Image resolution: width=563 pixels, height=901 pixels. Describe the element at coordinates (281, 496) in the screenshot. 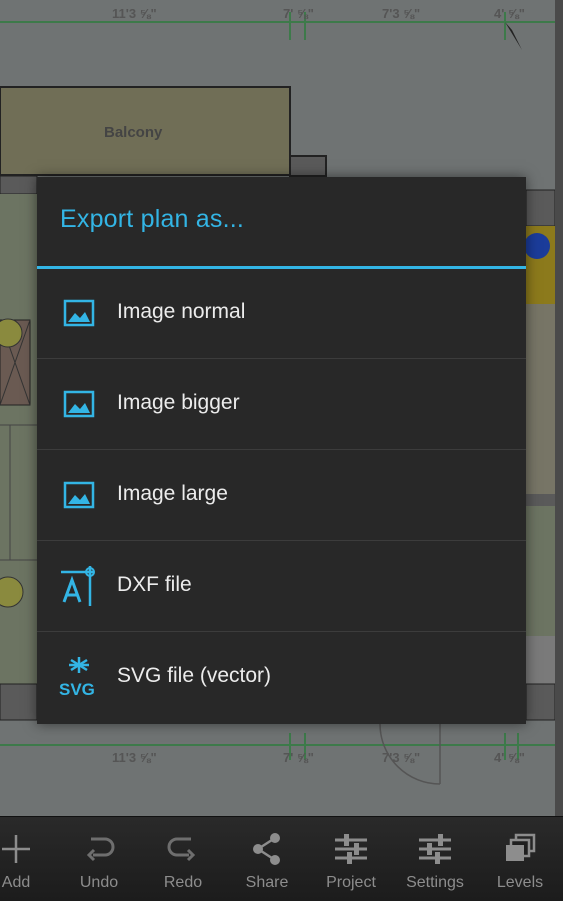

I see `export-image-large: Image large` at that location.